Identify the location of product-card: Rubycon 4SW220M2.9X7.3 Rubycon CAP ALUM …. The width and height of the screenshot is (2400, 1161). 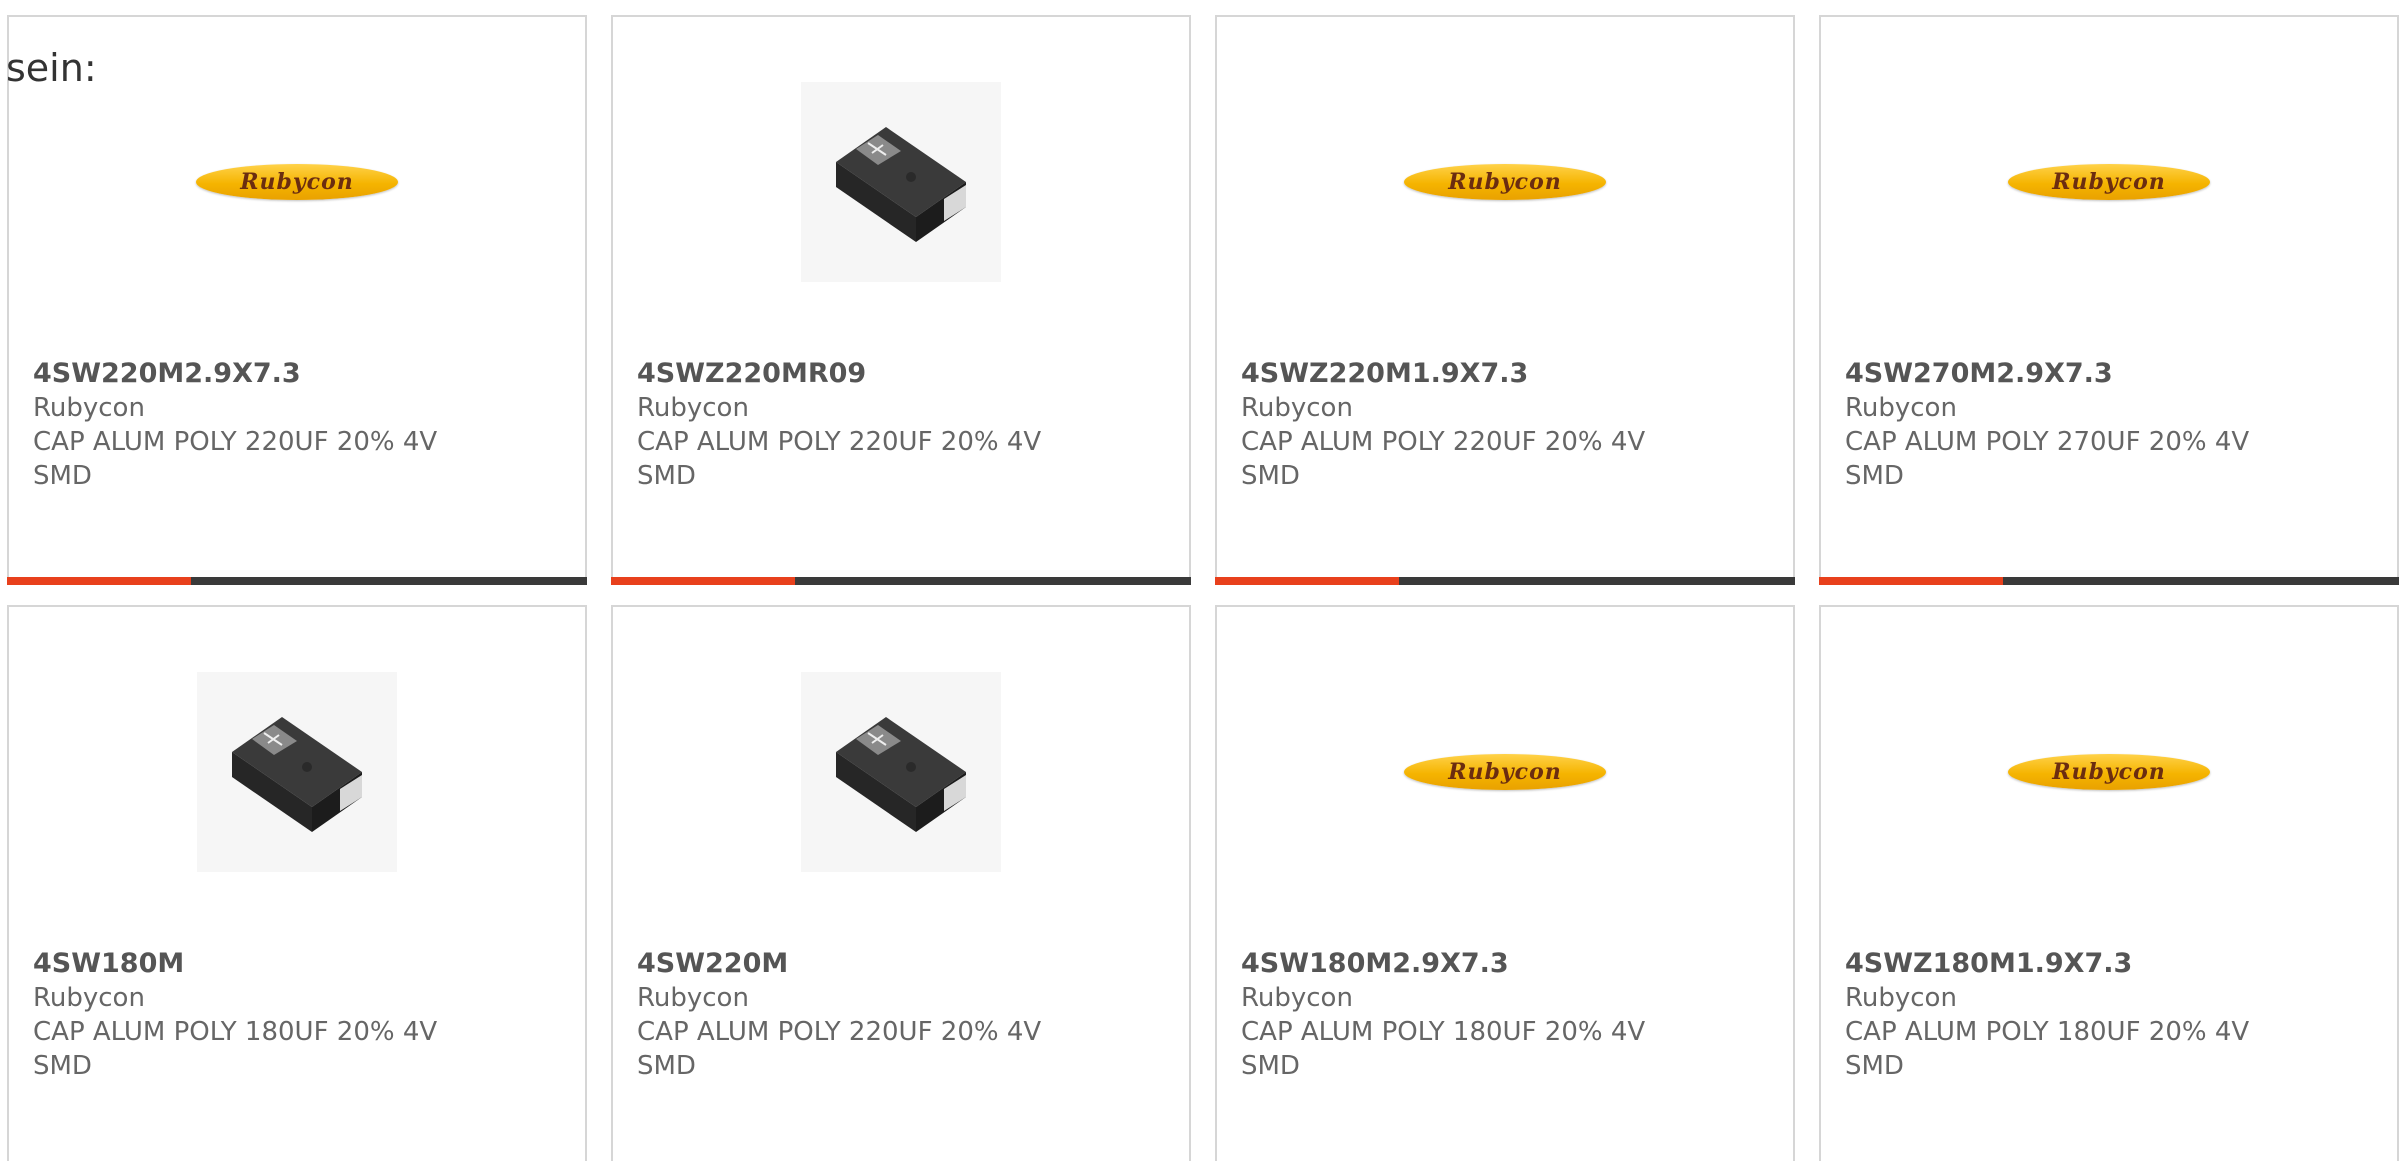
(297, 300).